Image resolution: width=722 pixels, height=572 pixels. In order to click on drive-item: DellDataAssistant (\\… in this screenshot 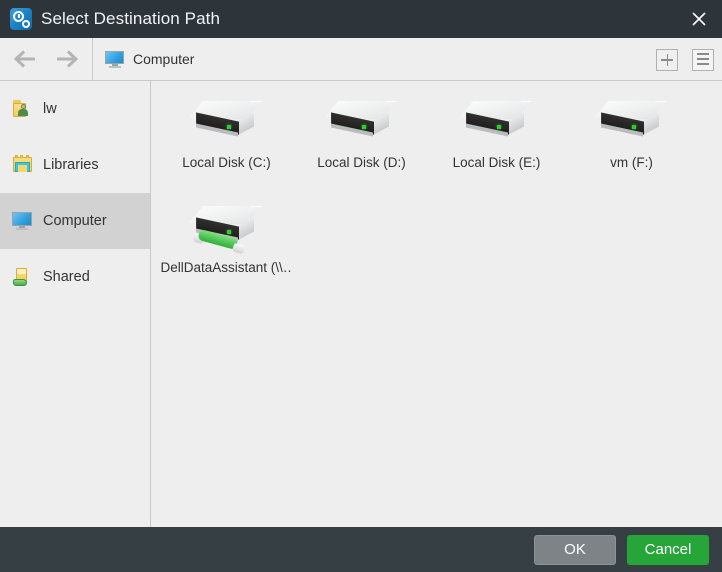, I will do `click(226, 250)`.